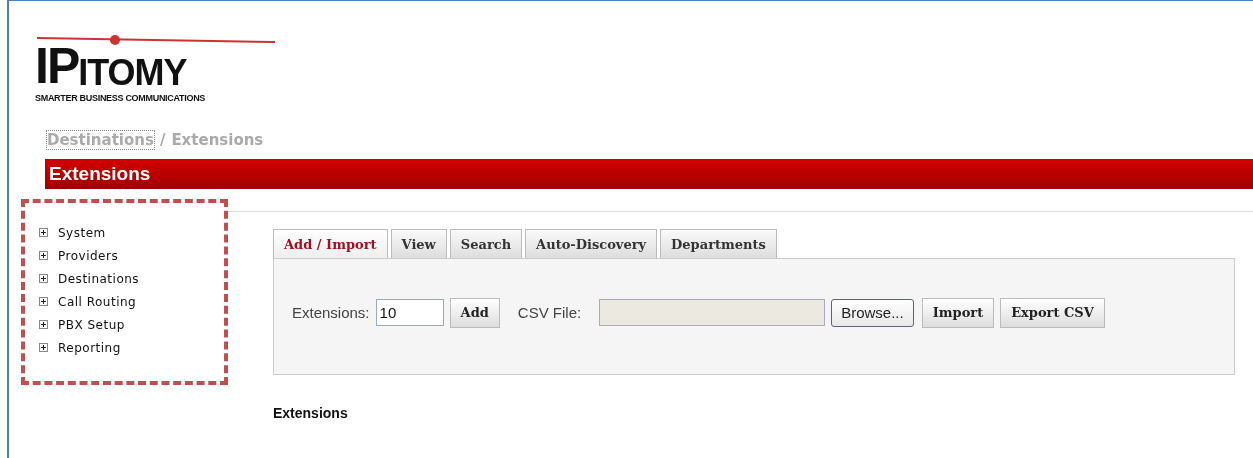 The height and width of the screenshot is (458, 1253). What do you see at coordinates (486, 243) in the screenshot?
I see `tab: Search` at bounding box center [486, 243].